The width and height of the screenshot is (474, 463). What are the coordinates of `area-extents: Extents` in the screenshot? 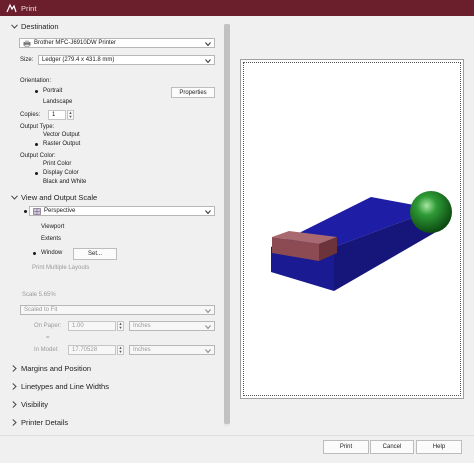 It's located at (46, 239).